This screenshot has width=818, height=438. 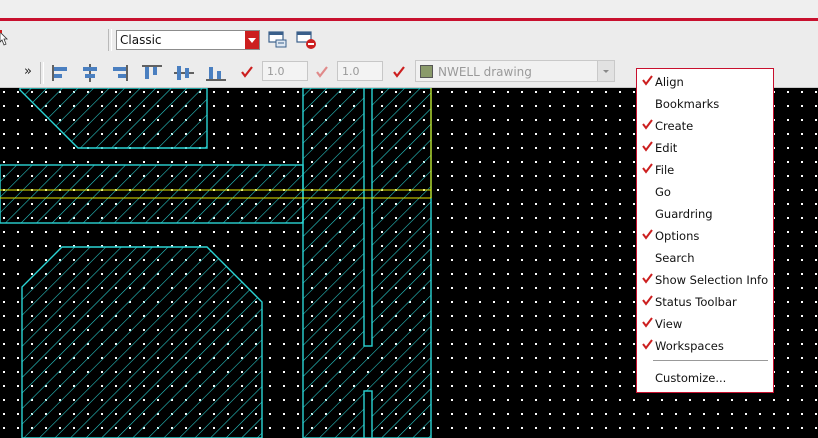 I want to click on menu-item-workspaces: Workspaces, so click(x=705, y=346).